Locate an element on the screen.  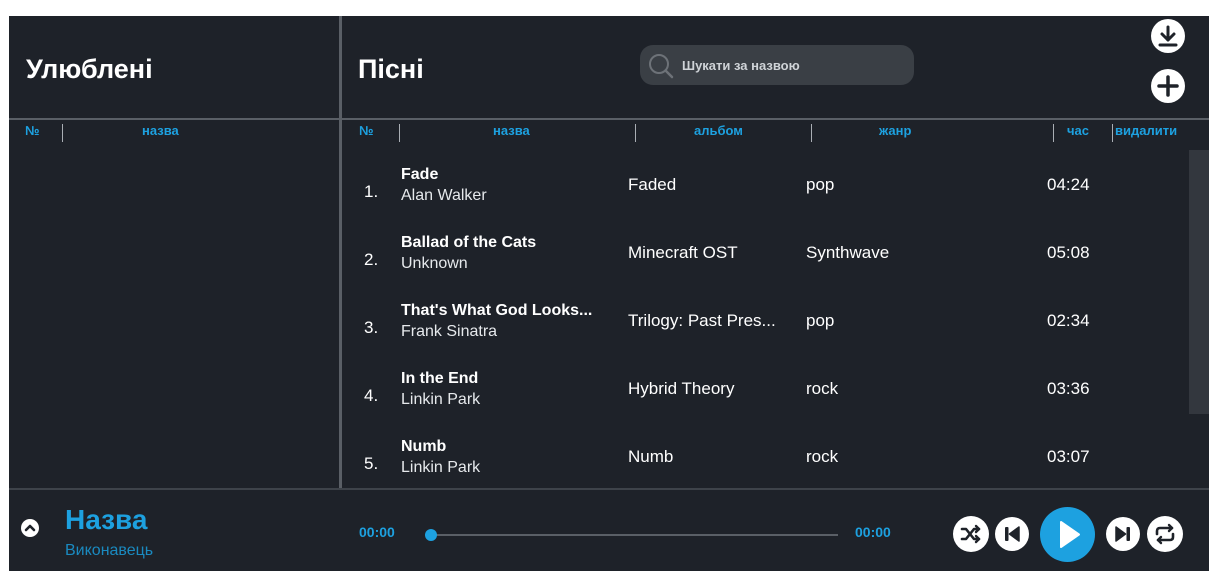
now-playing-title: Назва is located at coordinates (106, 519).